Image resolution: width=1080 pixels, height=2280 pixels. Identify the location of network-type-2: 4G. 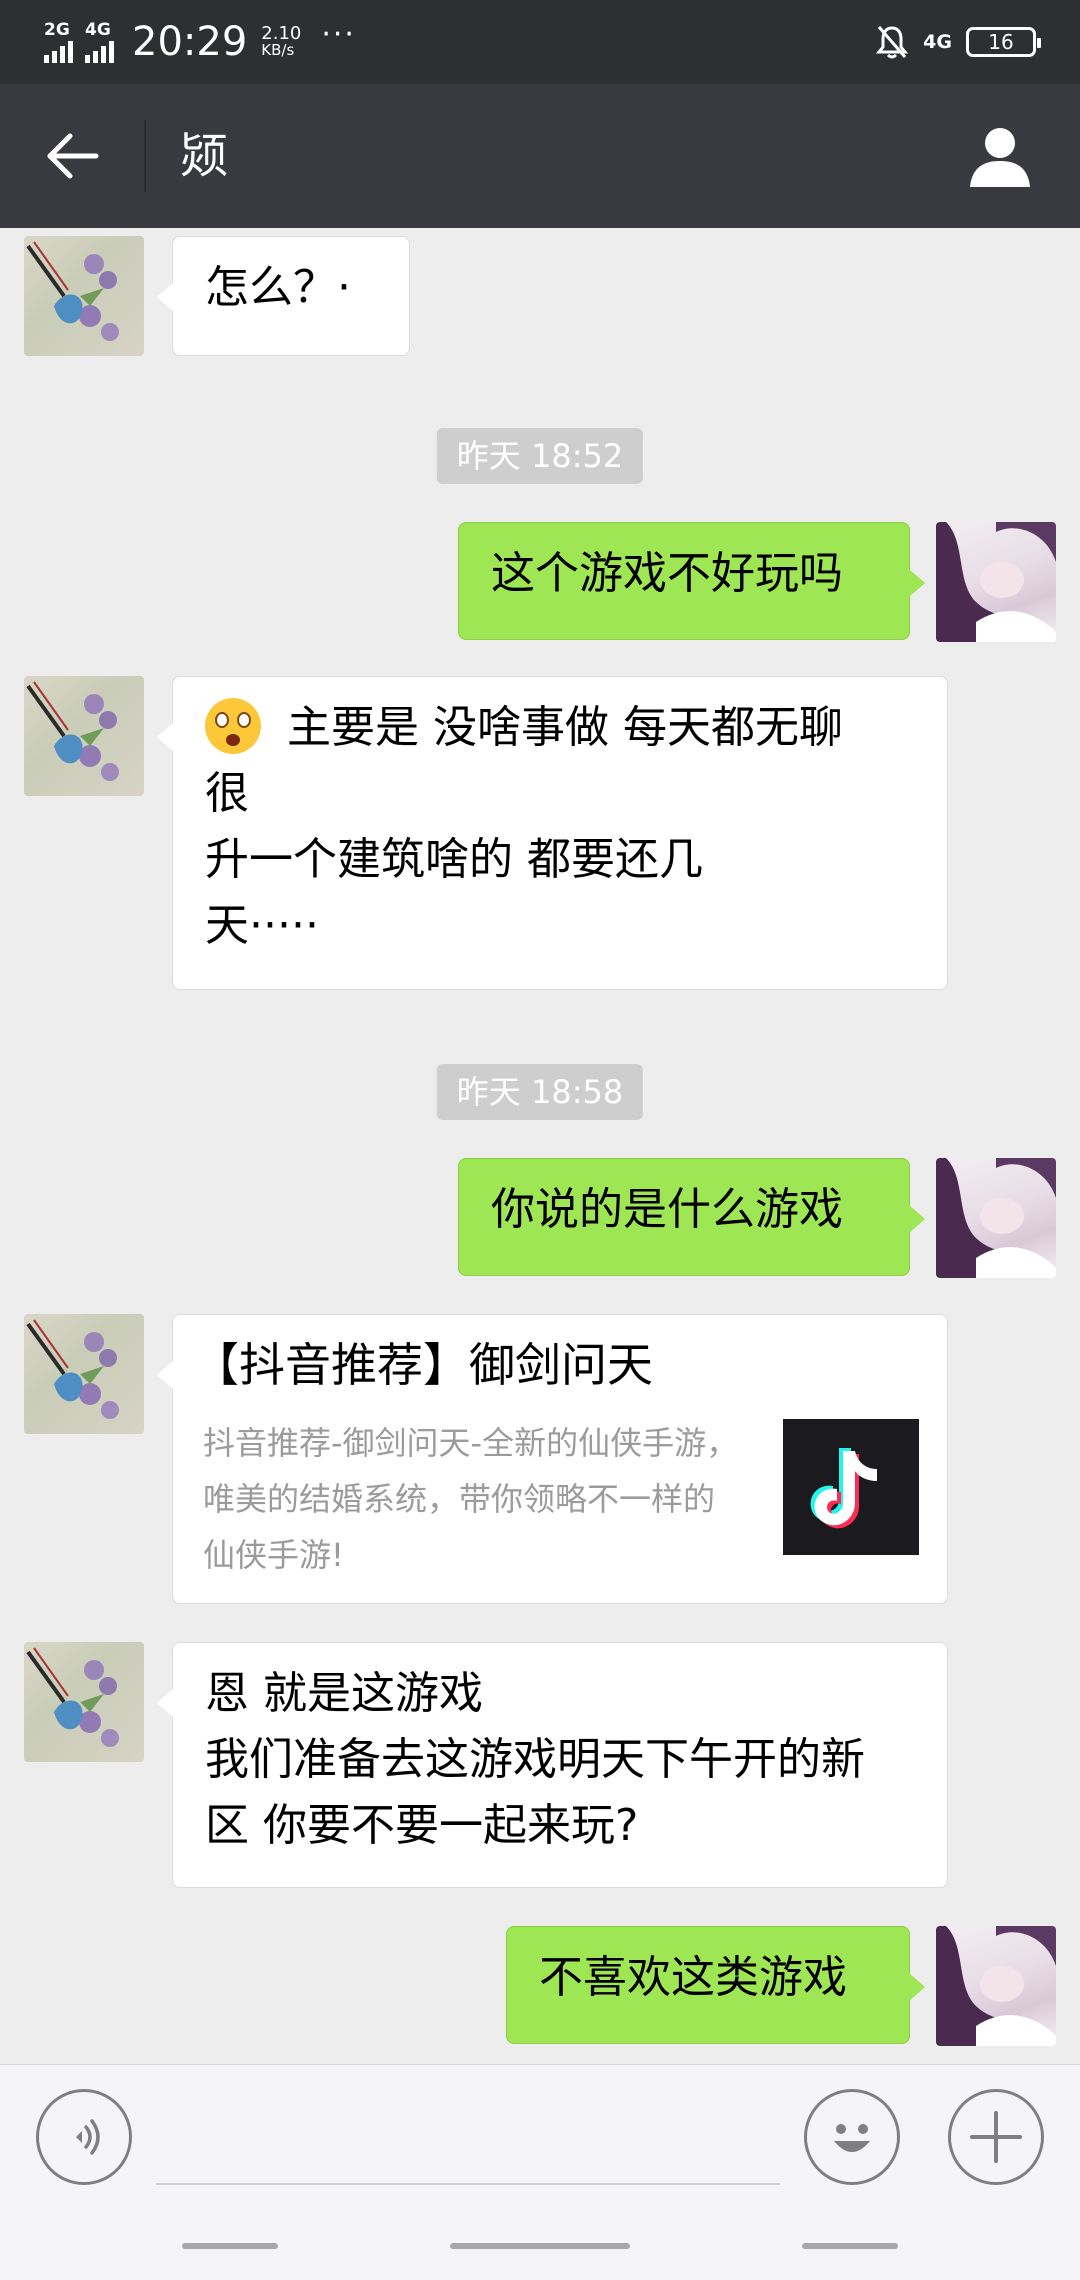
(98, 30).